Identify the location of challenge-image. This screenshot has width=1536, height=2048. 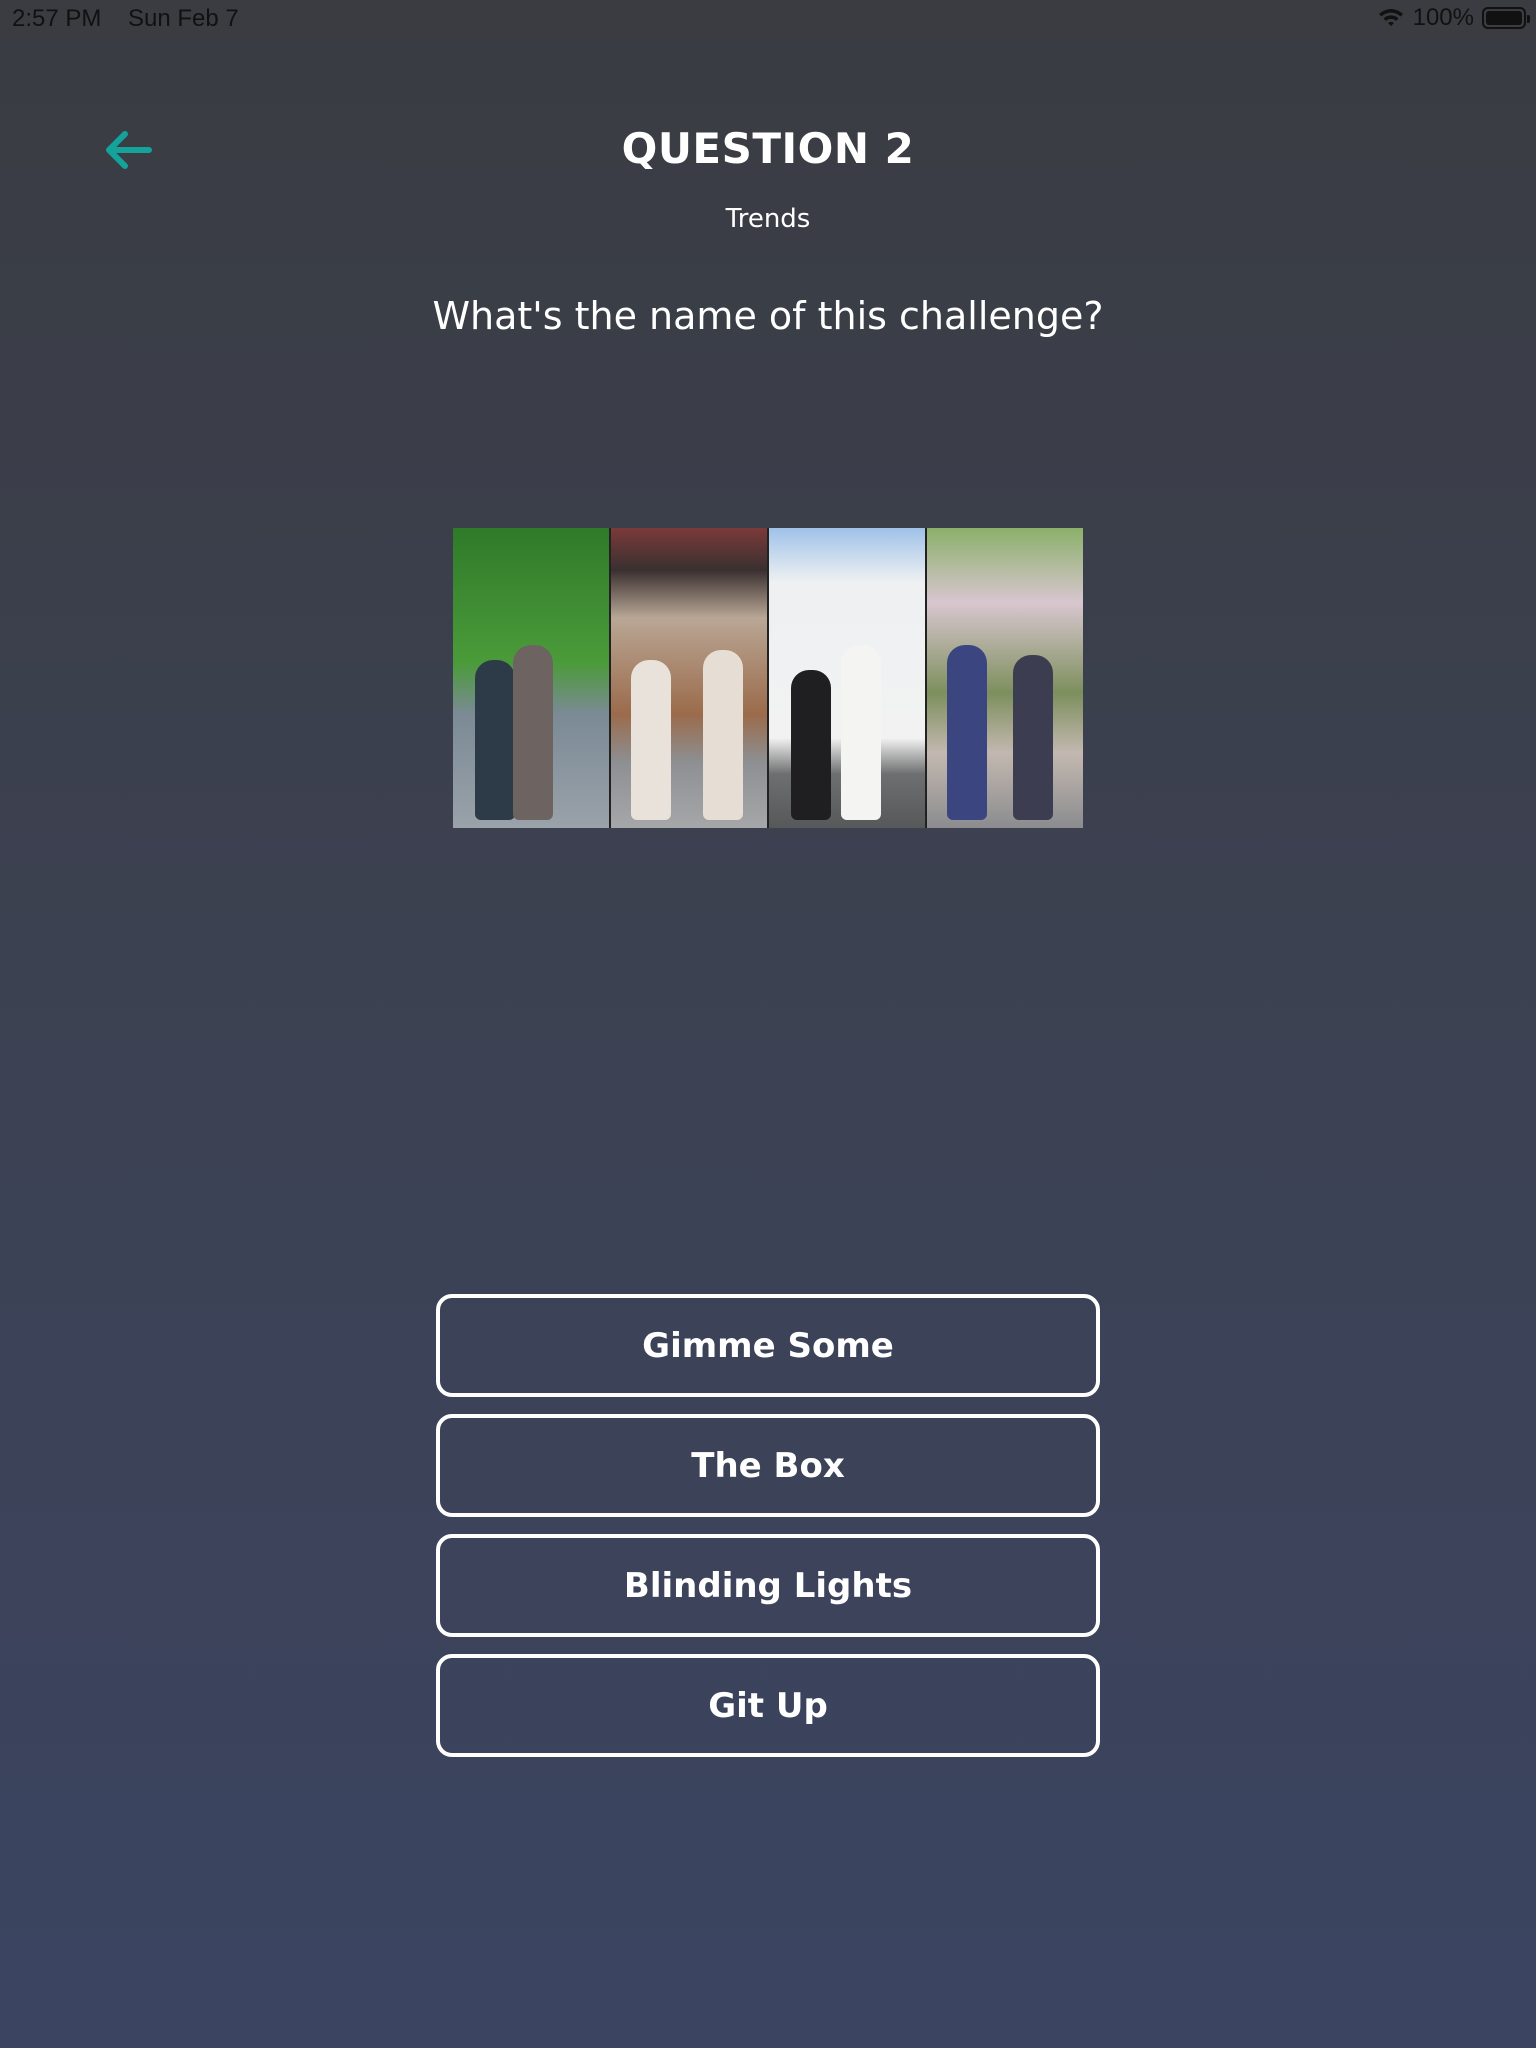
(768, 678).